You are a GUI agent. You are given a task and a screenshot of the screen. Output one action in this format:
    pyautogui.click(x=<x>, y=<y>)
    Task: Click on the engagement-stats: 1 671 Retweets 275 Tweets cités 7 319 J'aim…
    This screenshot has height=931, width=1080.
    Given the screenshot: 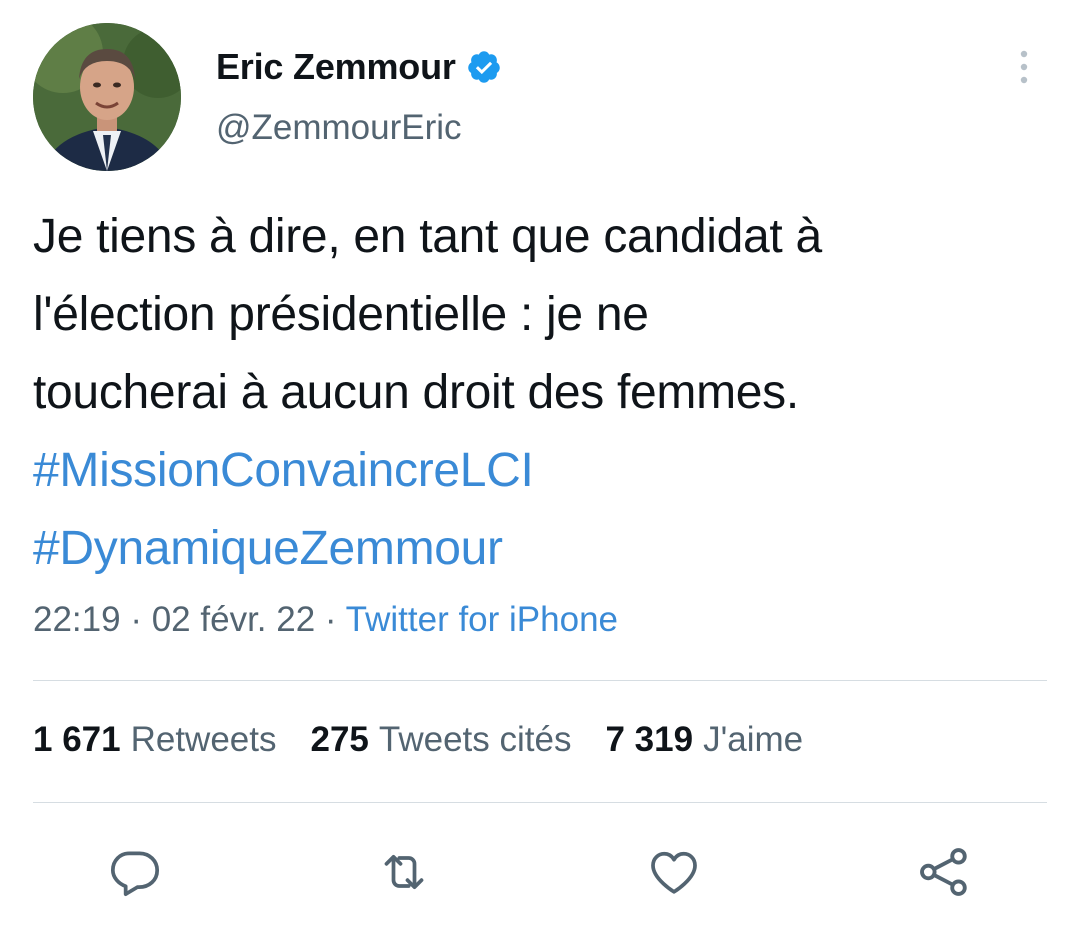 What is the action you would take?
    pyautogui.click(x=418, y=740)
    